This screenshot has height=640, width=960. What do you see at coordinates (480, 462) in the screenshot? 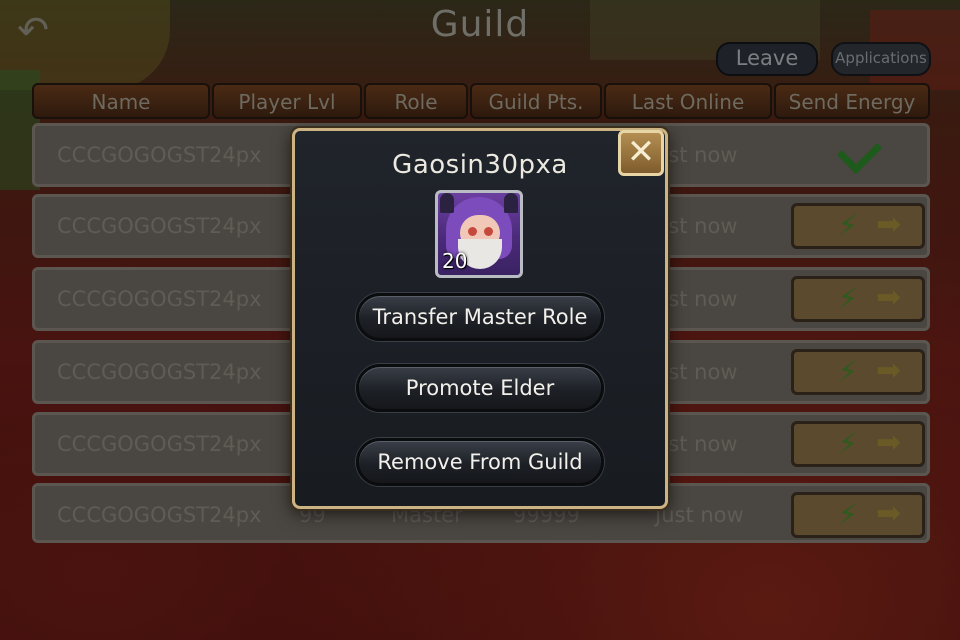
I see `remove-from-guild-button: Remove From Guild` at bounding box center [480, 462].